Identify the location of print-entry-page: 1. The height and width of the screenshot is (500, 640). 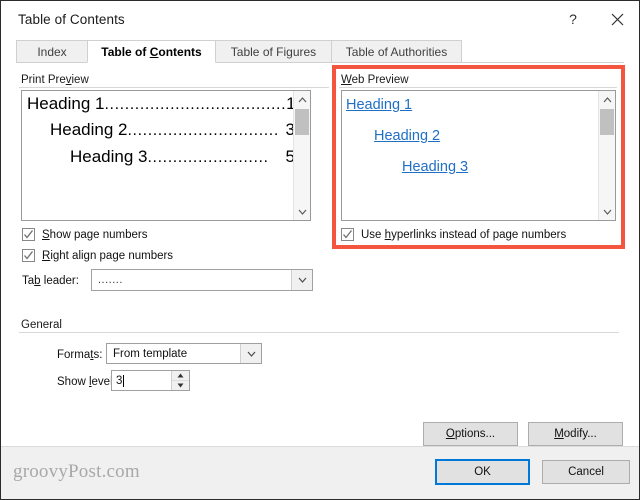
(289, 104).